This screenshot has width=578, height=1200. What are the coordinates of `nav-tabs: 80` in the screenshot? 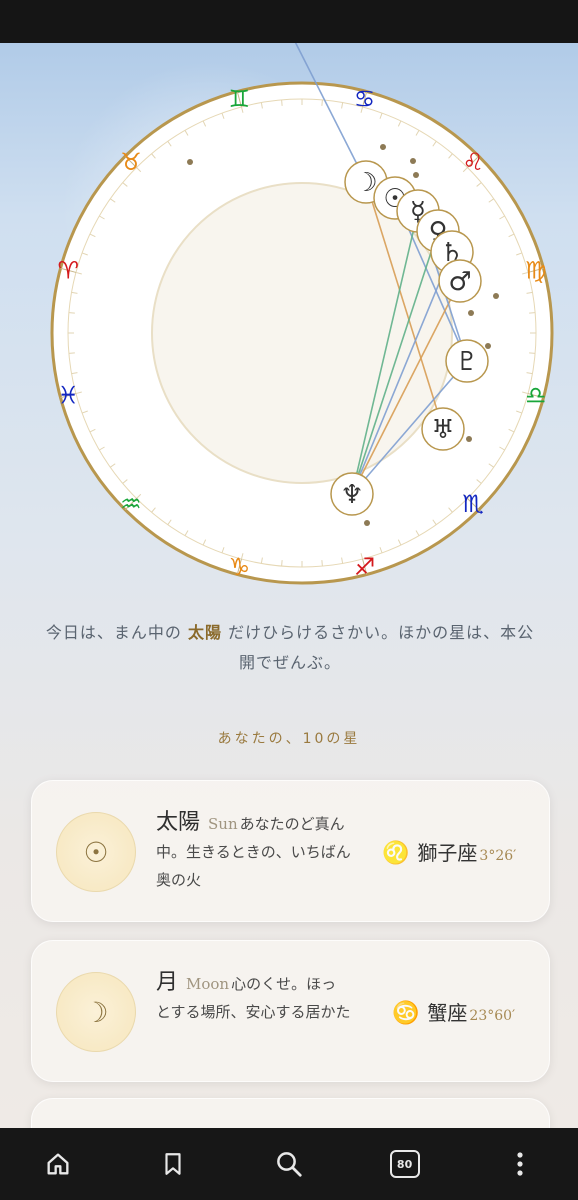 It's located at (405, 1164).